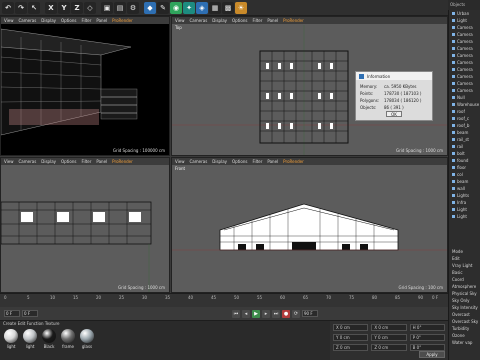  Describe the element at coordinates (120, 7) in the screenshot. I see `render-region-button: ▤` at that location.